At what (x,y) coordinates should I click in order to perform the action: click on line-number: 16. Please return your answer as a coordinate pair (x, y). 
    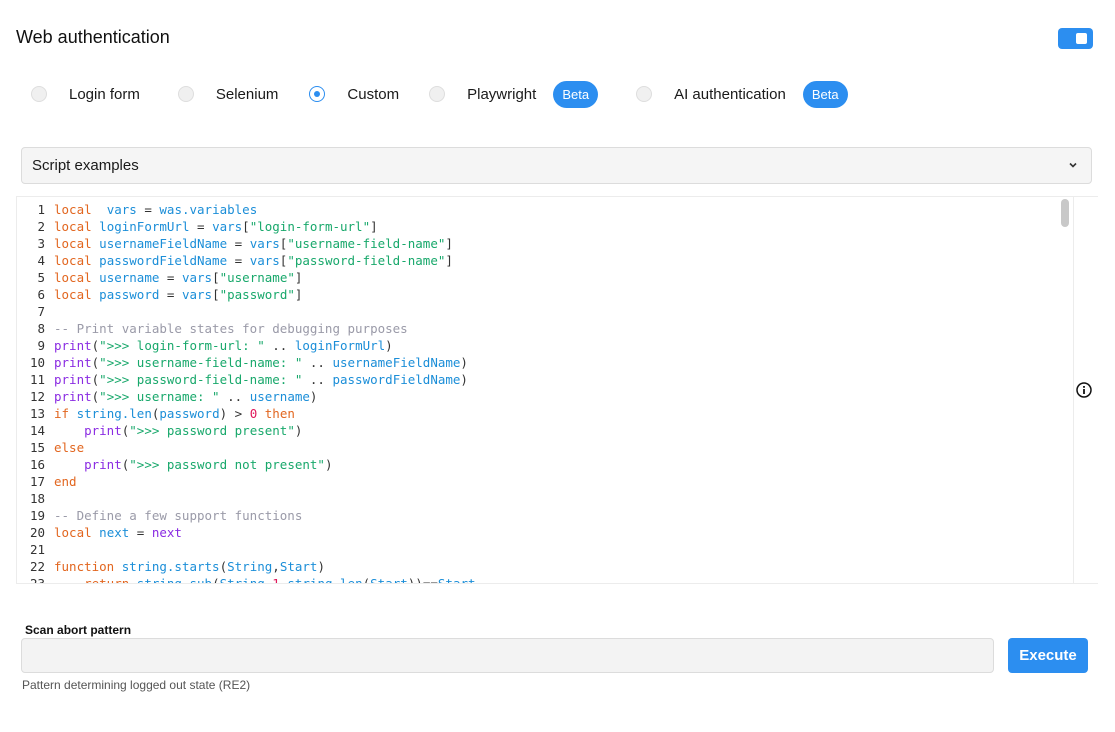
    Looking at the image, I should click on (37, 464).